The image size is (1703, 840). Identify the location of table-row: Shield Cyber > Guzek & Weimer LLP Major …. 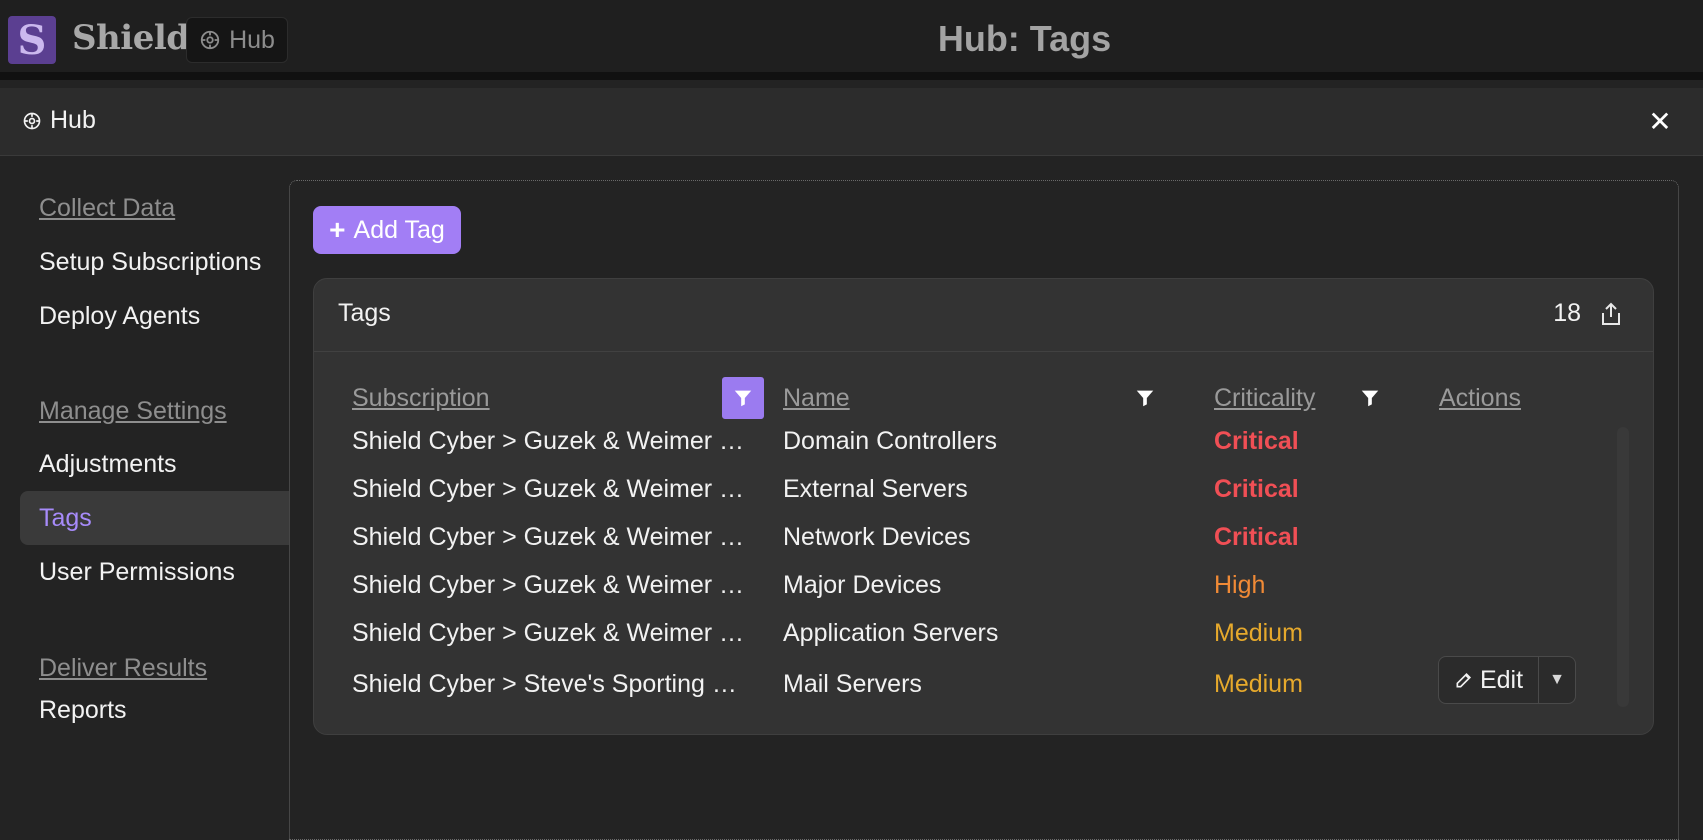
(983, 595).